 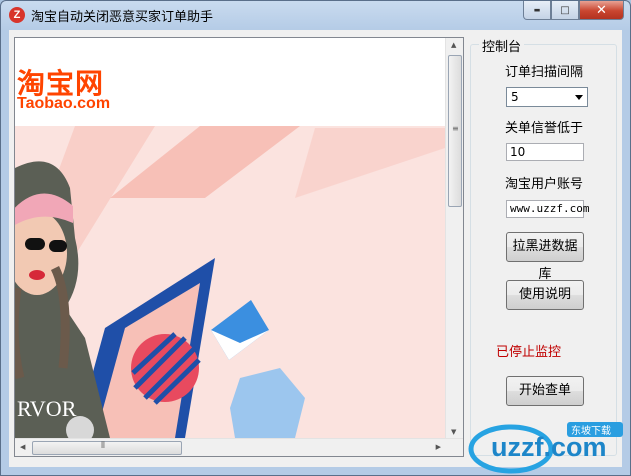 I want to click on uzzf-watermark: uzzf.com 东坡下载, so click(x=540, y=442).